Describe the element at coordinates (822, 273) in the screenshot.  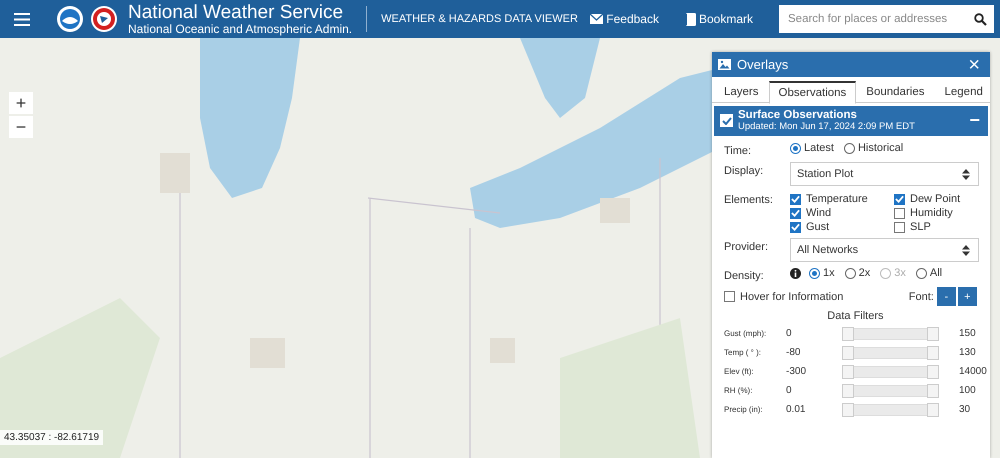
I see `radio-option: 1x` at that location.